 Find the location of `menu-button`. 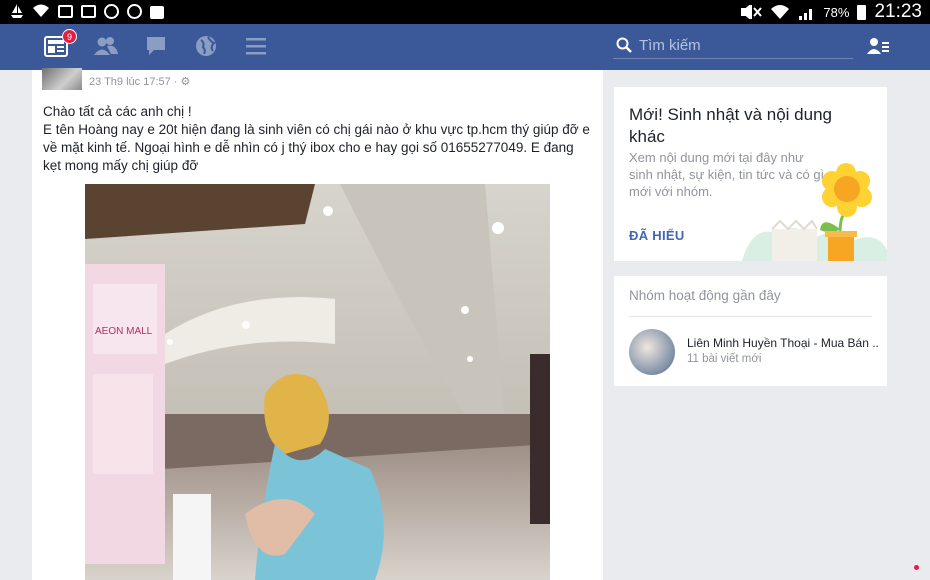

menu-button is located at coordinates (257, 46).